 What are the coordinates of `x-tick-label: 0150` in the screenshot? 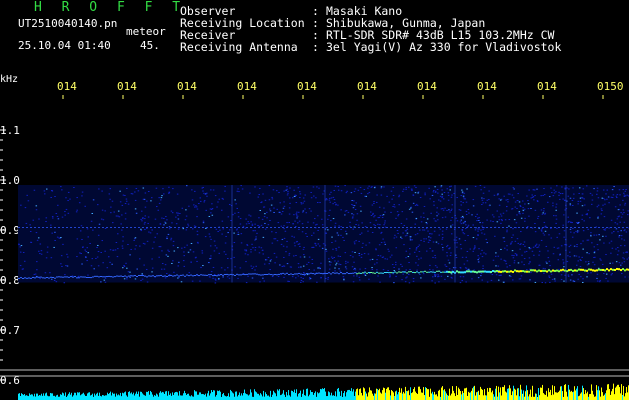 It's located at (610, 86).